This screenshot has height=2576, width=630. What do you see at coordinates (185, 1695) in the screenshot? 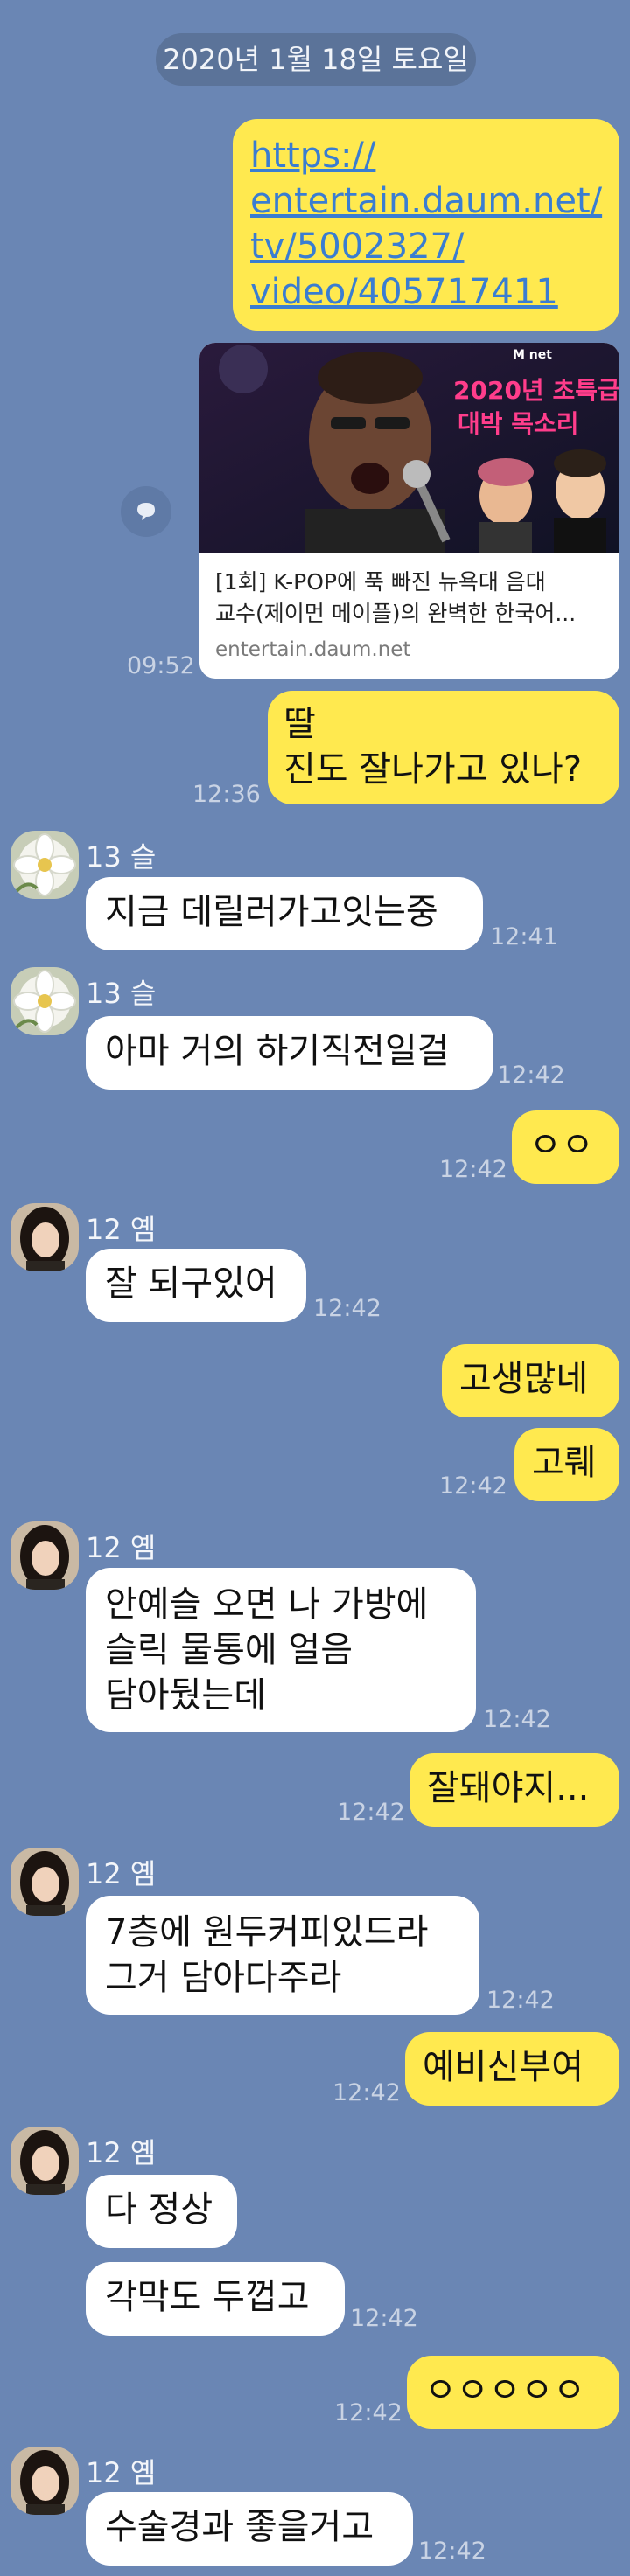
I see `message-text: 담아뒀는데` at bounding box center [185, 1695].